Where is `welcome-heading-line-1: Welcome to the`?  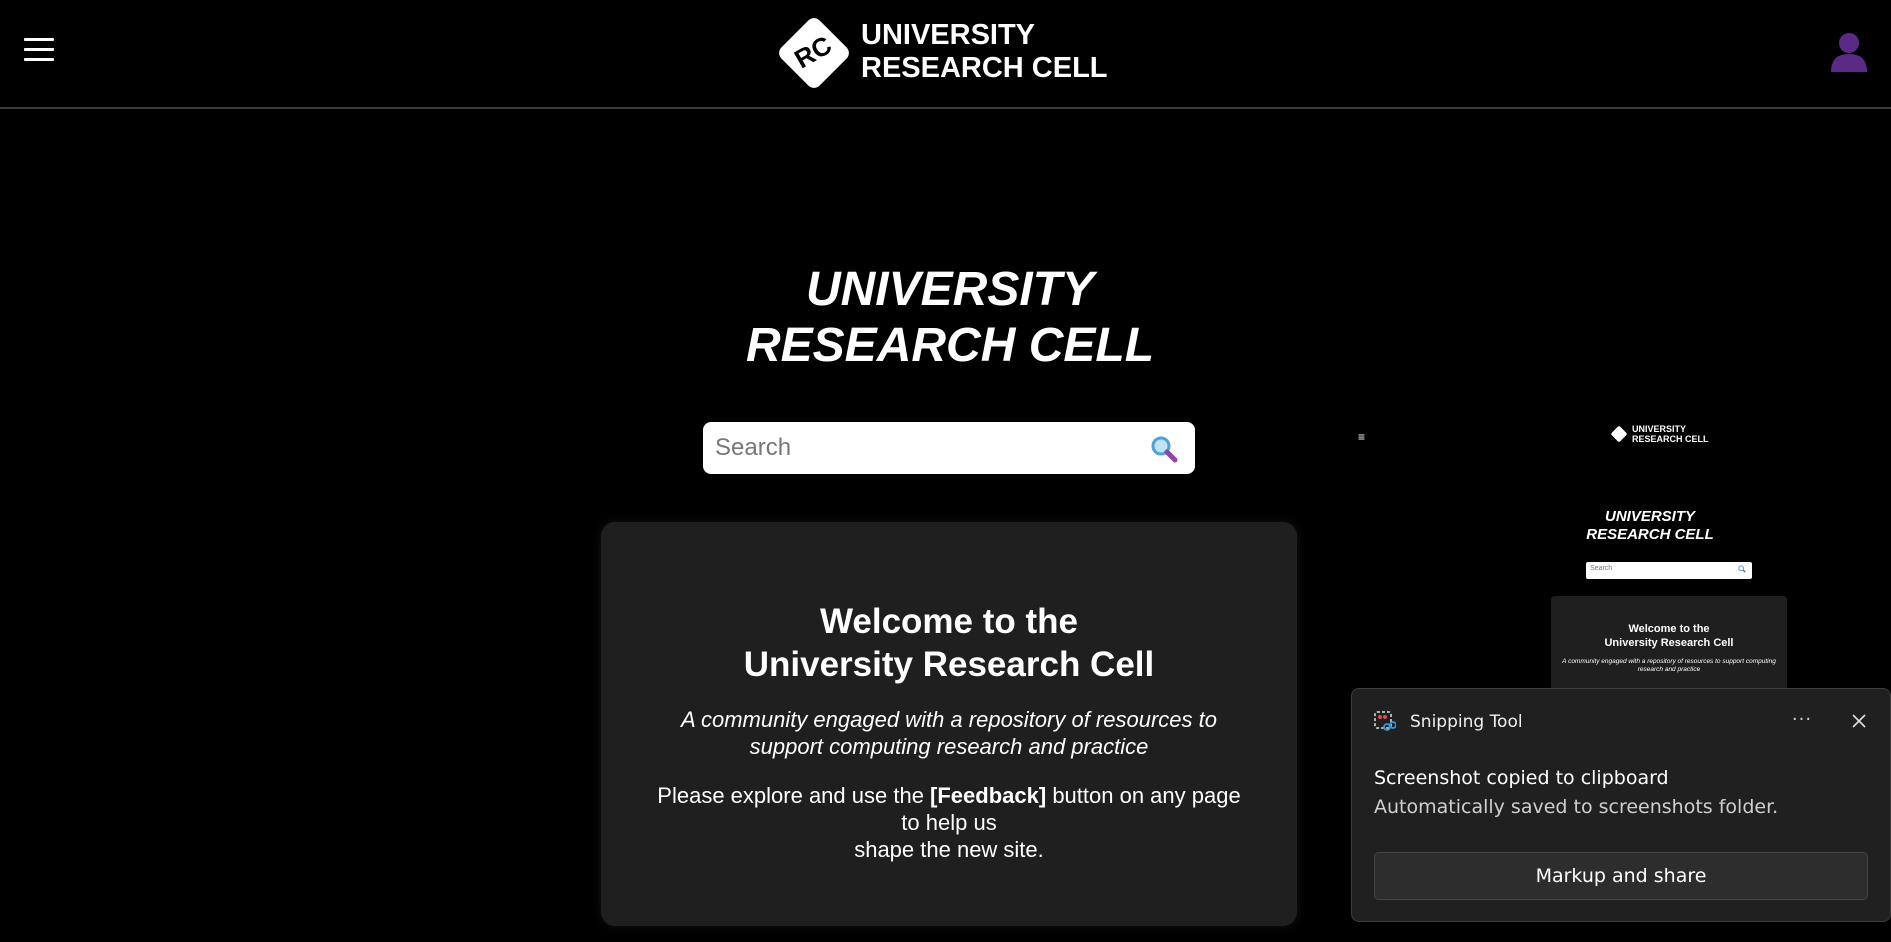
welcome-heading-line-1: Welcome to the is located at coordinates (948, 621).